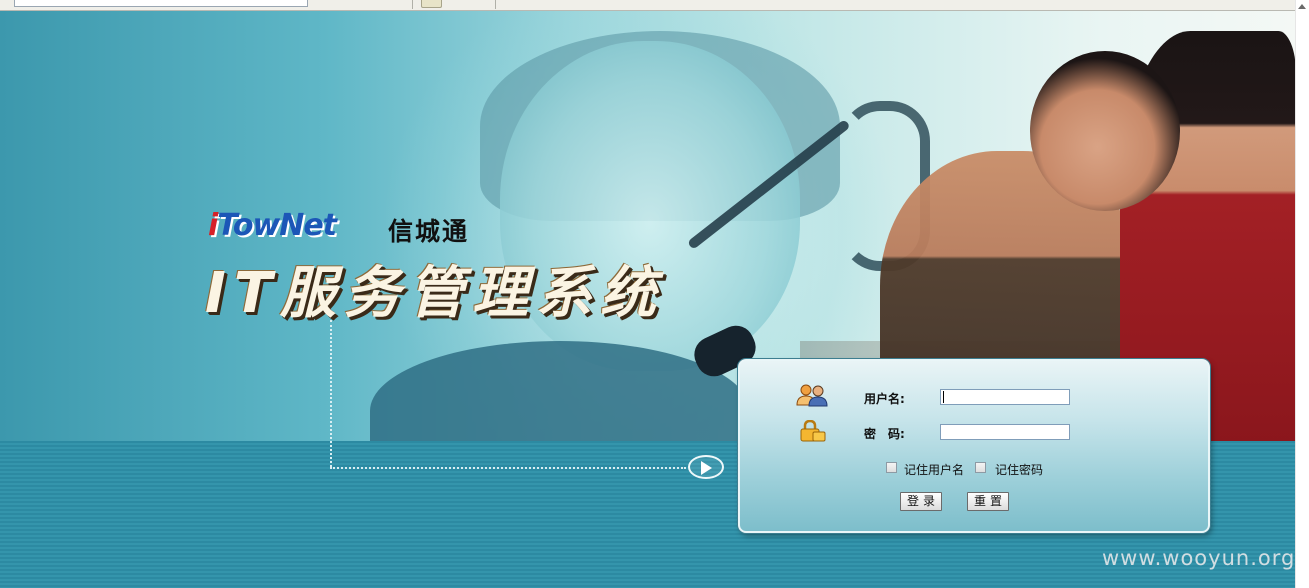 This screenshot has height=588, width=1309. Describe the element at coordinates (980, 467) in the screenshot. I see `remember-password-checkbox` at that location.